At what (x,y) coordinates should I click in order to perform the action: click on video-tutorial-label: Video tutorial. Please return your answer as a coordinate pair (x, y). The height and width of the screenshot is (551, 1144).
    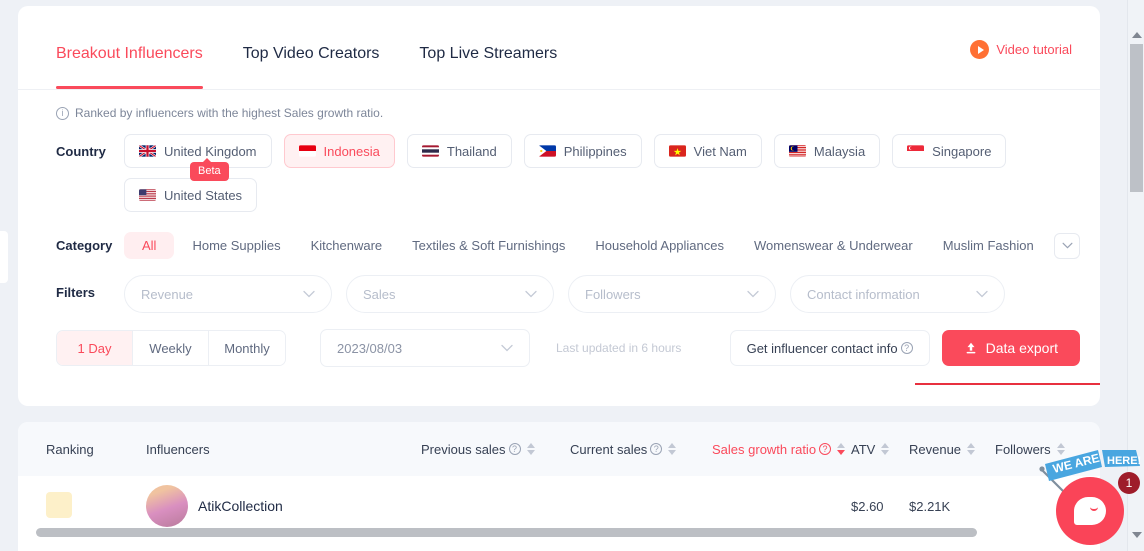
    Looking at the image, I should click on (1034, 49).